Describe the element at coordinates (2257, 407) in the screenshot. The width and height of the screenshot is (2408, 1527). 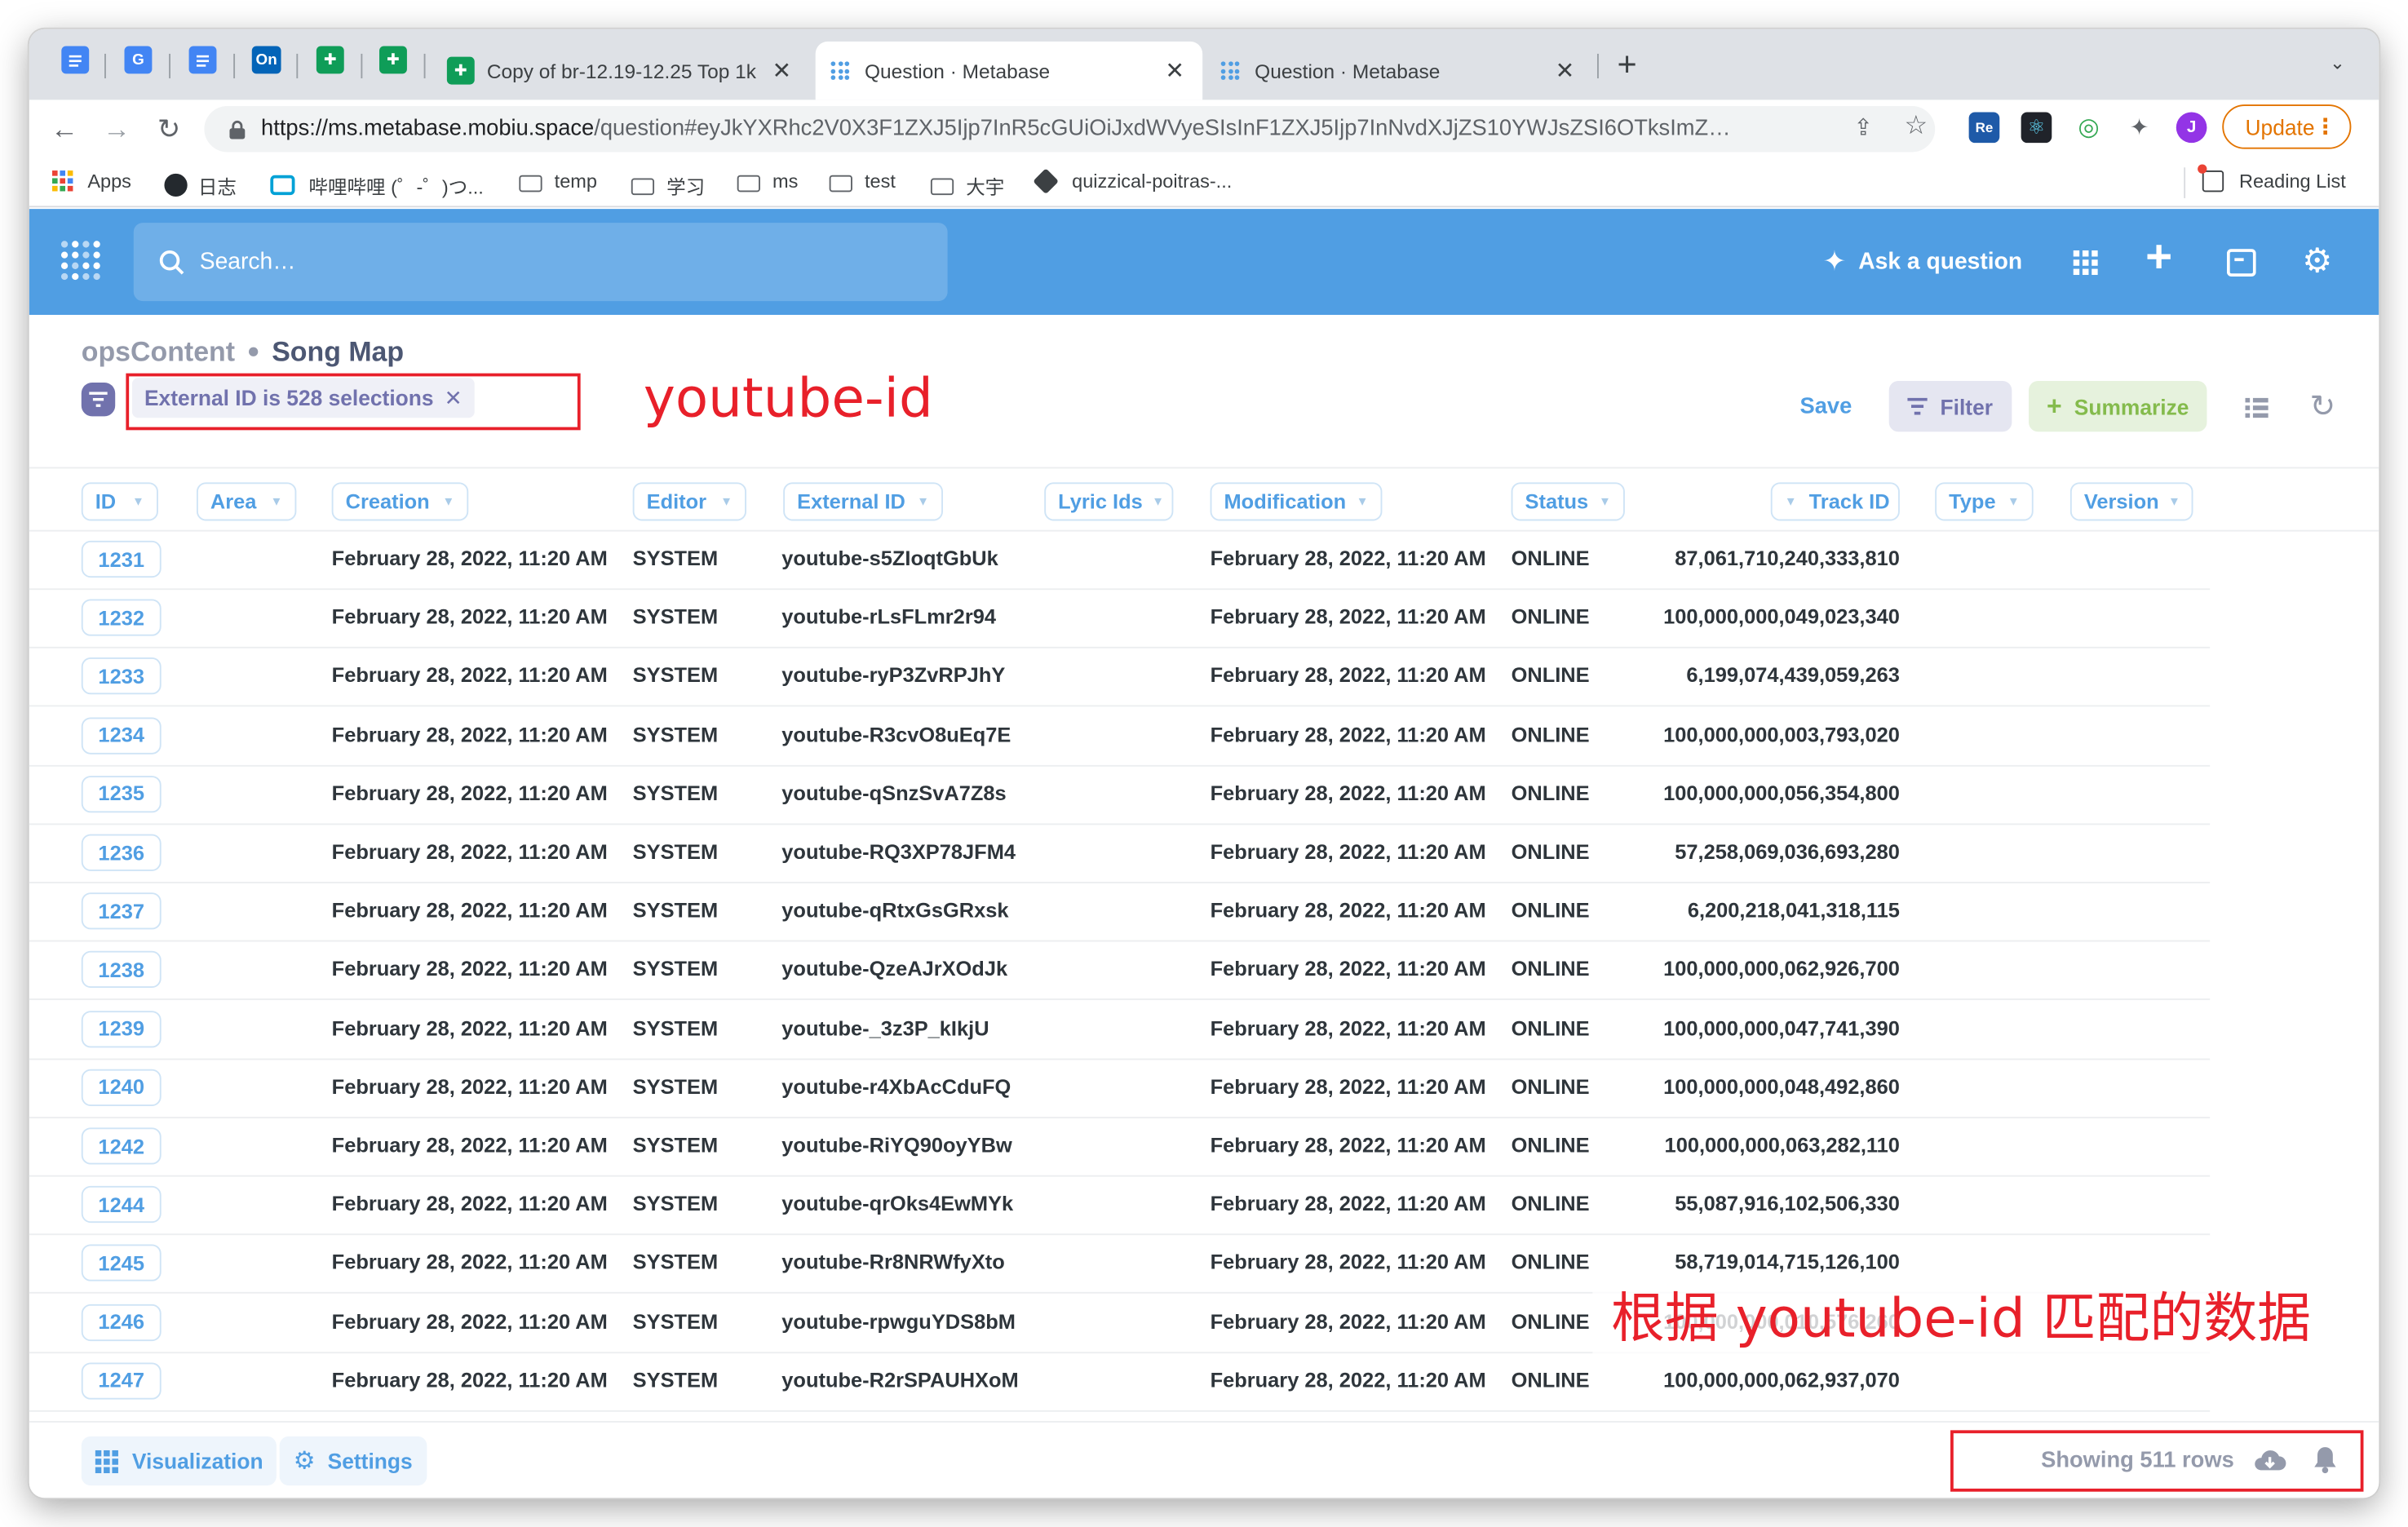
I see `notebook-icon` at that location.